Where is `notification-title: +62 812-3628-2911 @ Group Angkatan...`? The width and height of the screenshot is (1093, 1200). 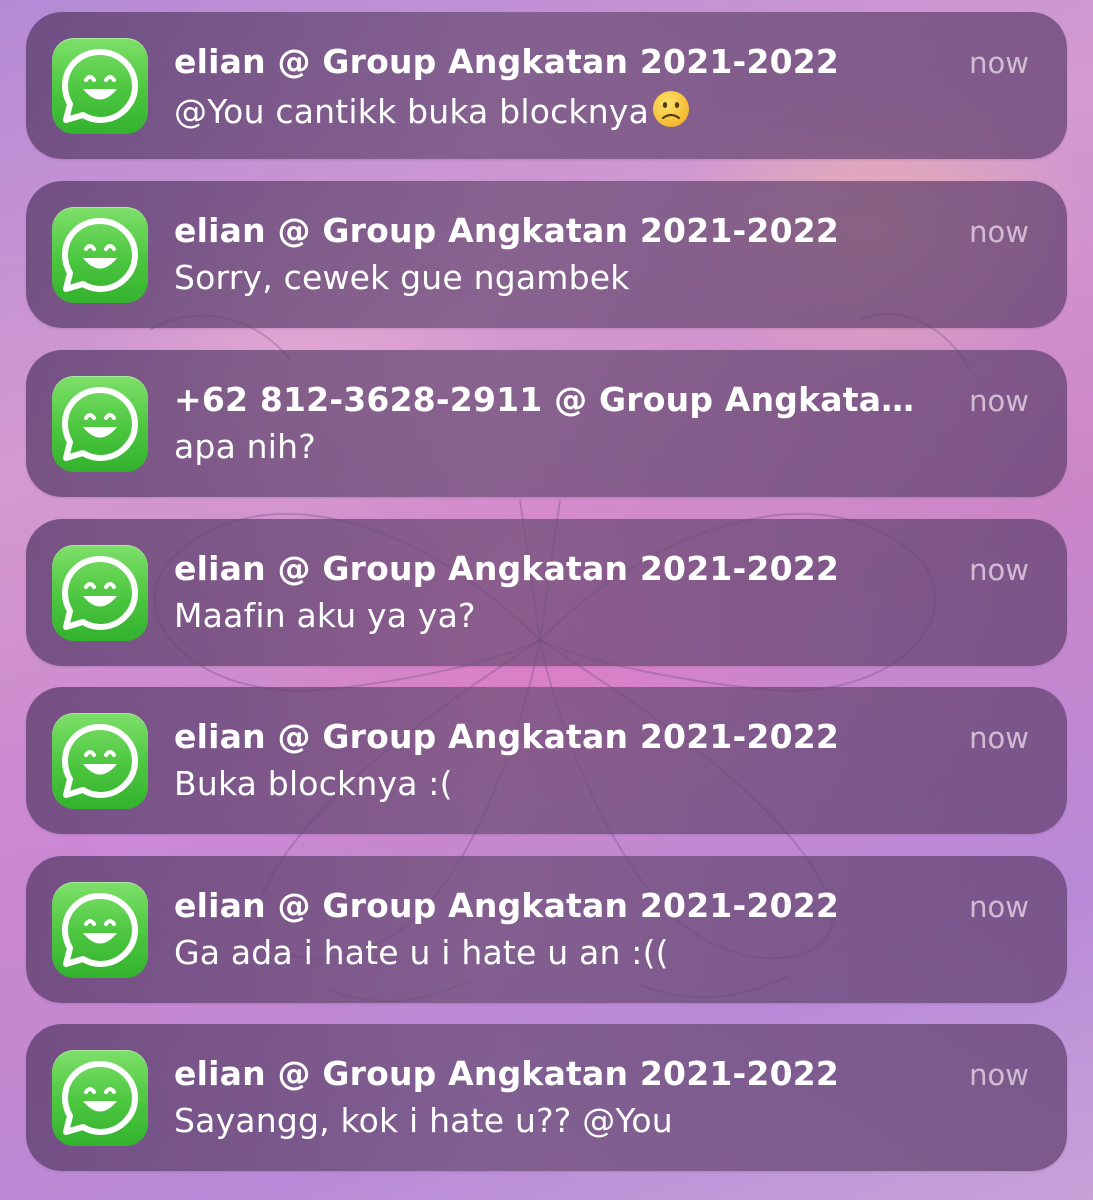
notification-title: +62 812-3628-2911 @ Group Angkatan... is located at coordinates (554, 399).